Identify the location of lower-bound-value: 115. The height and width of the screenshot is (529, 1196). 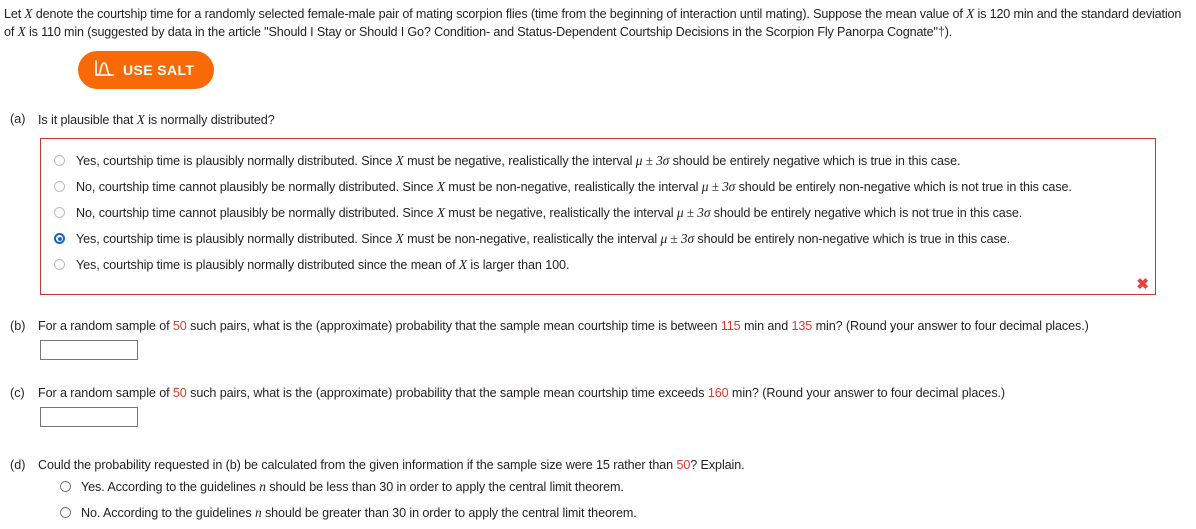
(730, 326).